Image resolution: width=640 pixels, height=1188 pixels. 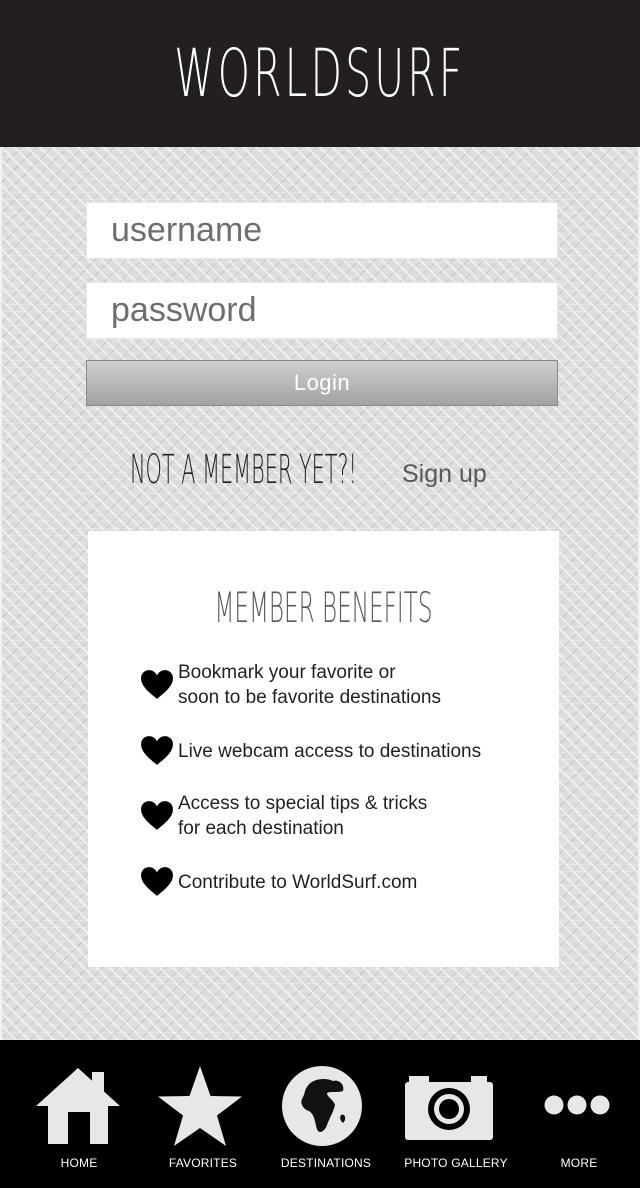 I want to click on benefit-item: Live webcam access to destinations, so click(x=310, y=751).